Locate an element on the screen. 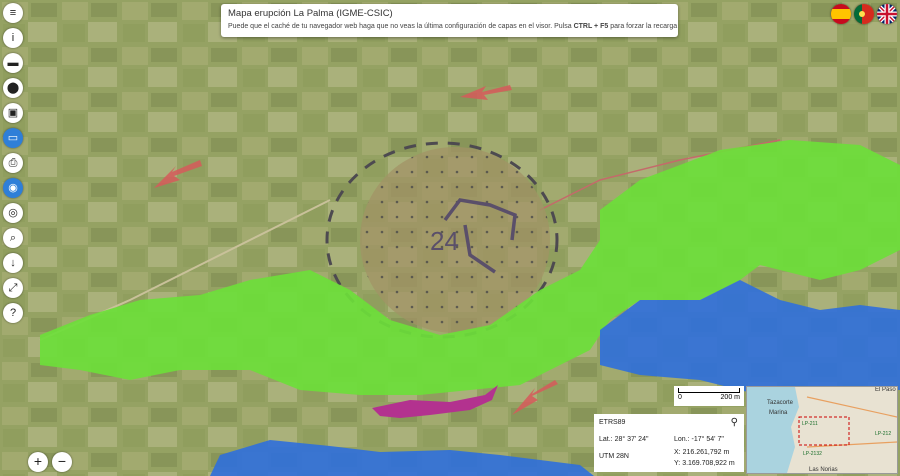  download-icon: ↓ is located at coordinates (13, 262).